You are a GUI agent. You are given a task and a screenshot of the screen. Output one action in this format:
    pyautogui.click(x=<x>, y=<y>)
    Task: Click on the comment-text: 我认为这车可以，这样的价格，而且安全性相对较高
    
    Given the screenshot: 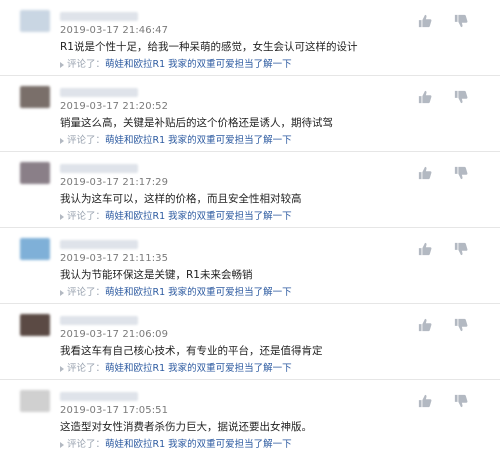 What is the action you would take?
    pyautogui.click(x=181, y=199)
    